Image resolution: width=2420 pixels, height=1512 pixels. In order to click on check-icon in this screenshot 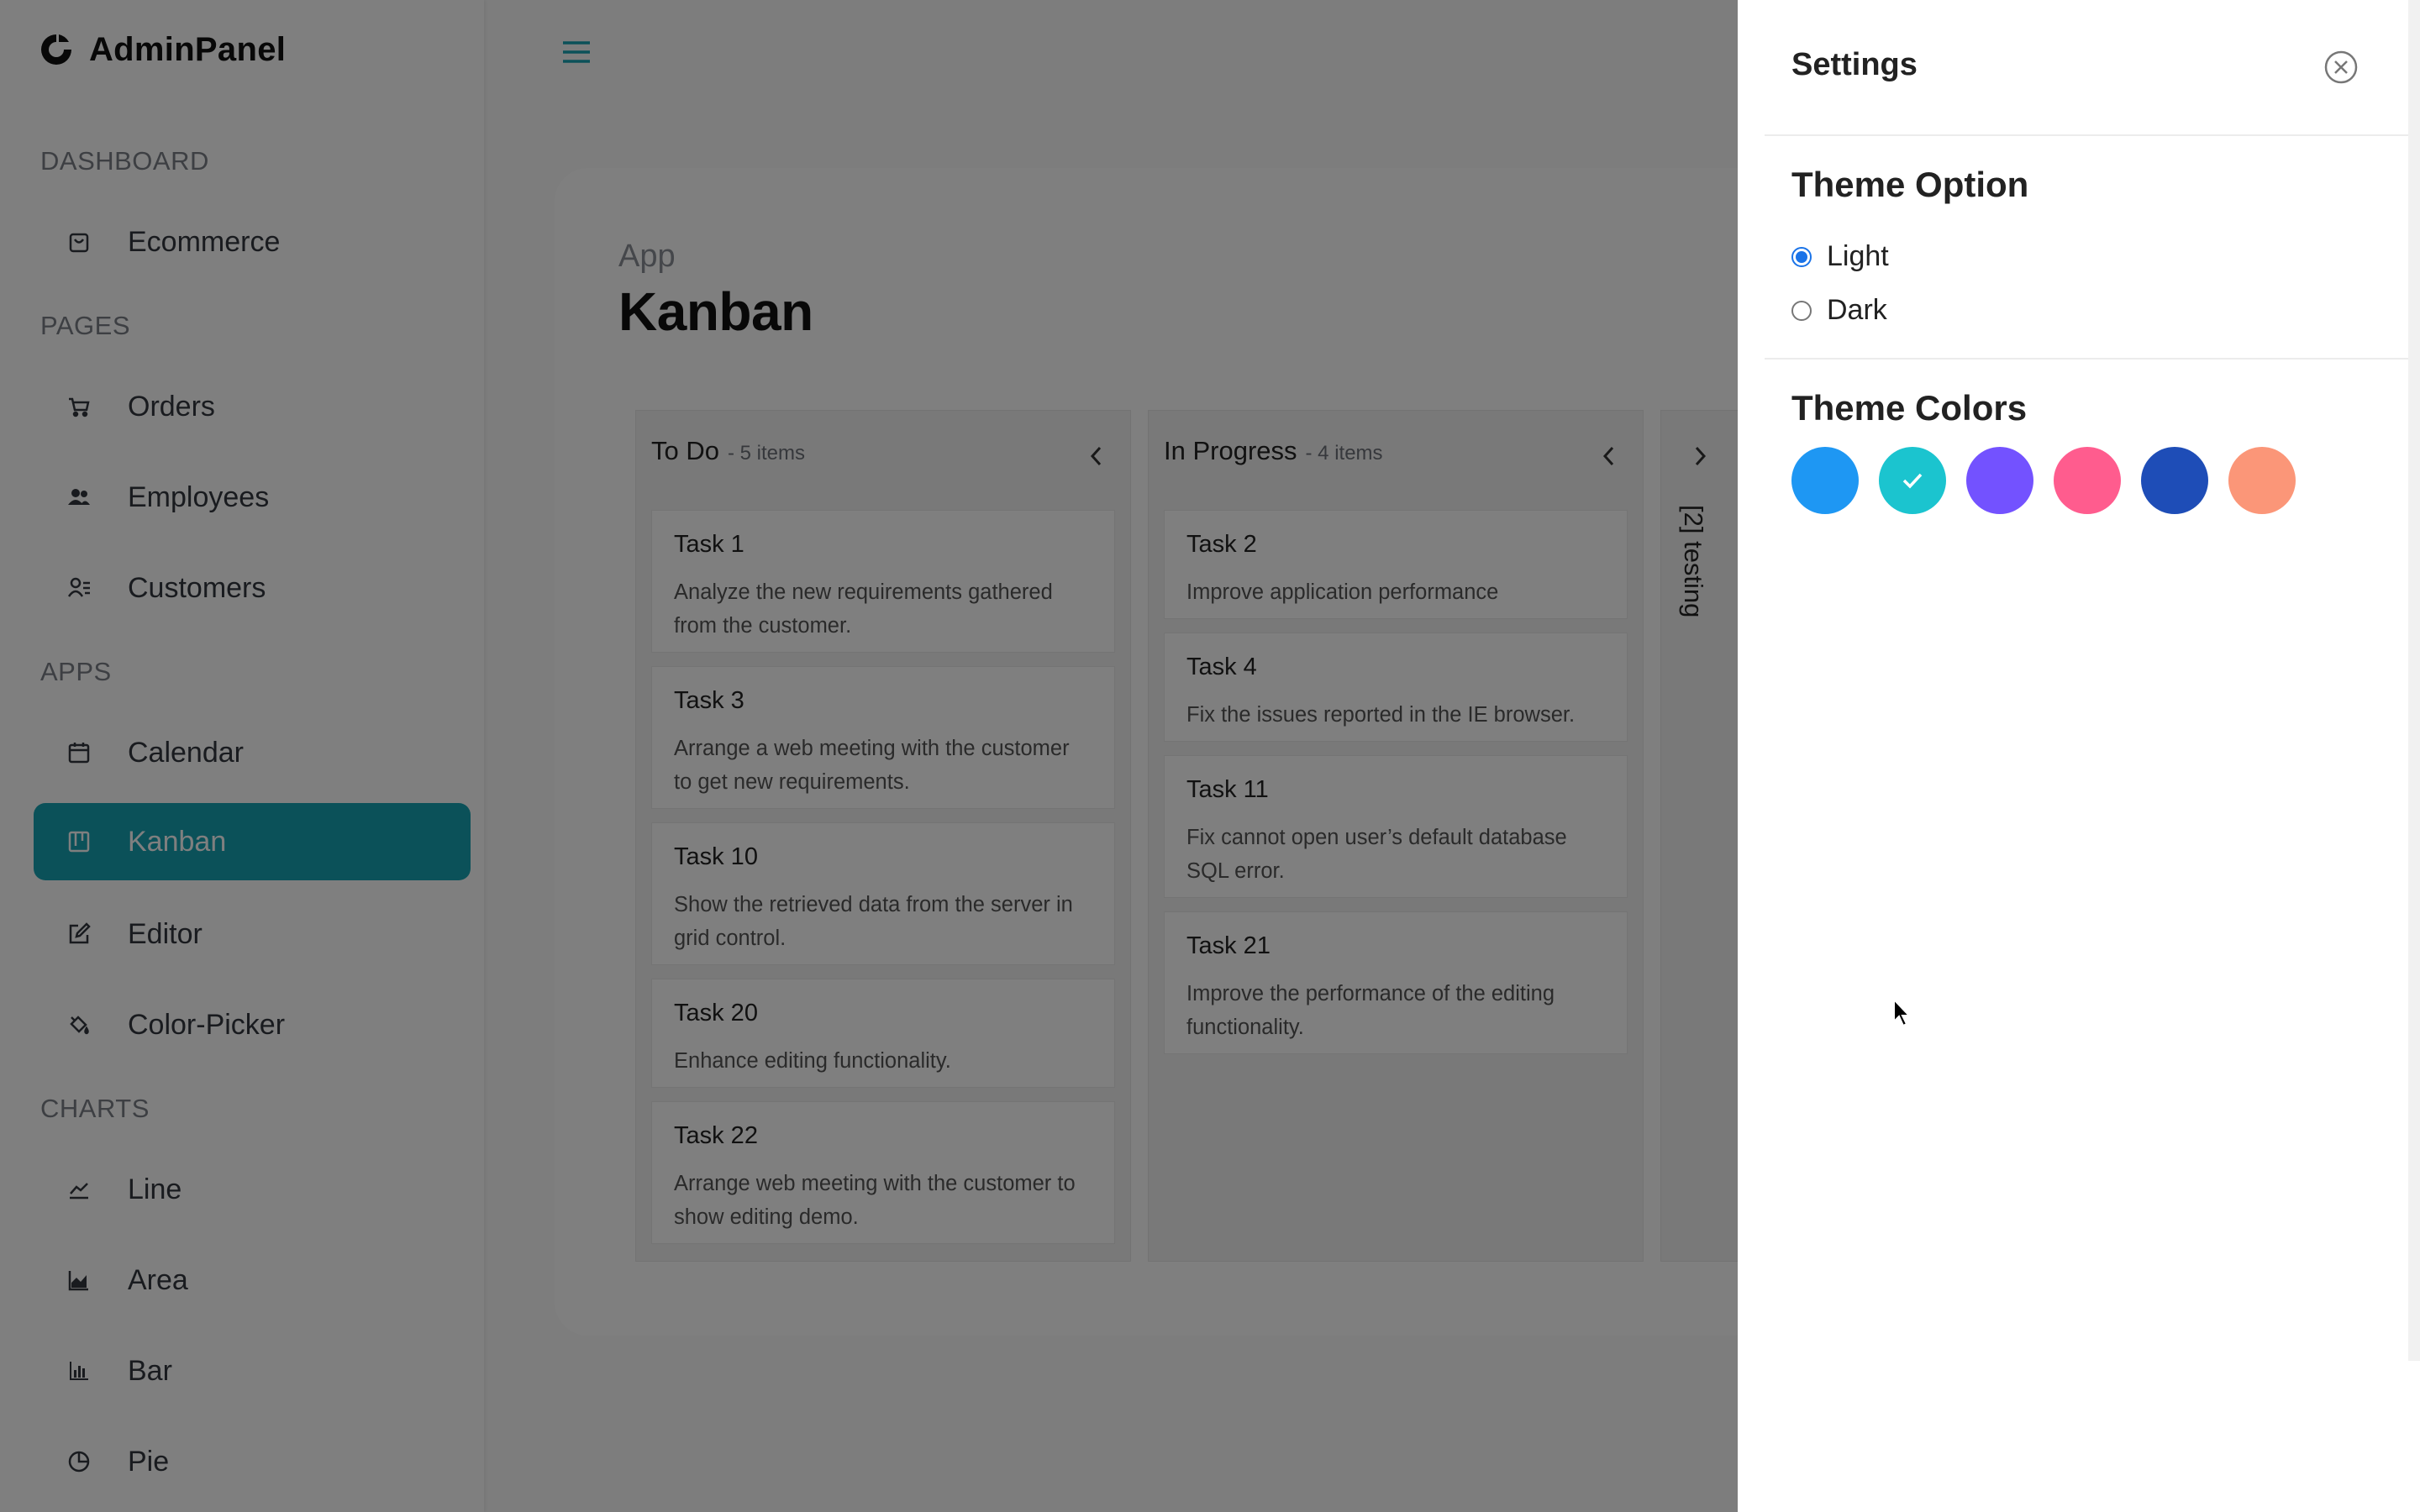, I will do `click(1913, 481)`.